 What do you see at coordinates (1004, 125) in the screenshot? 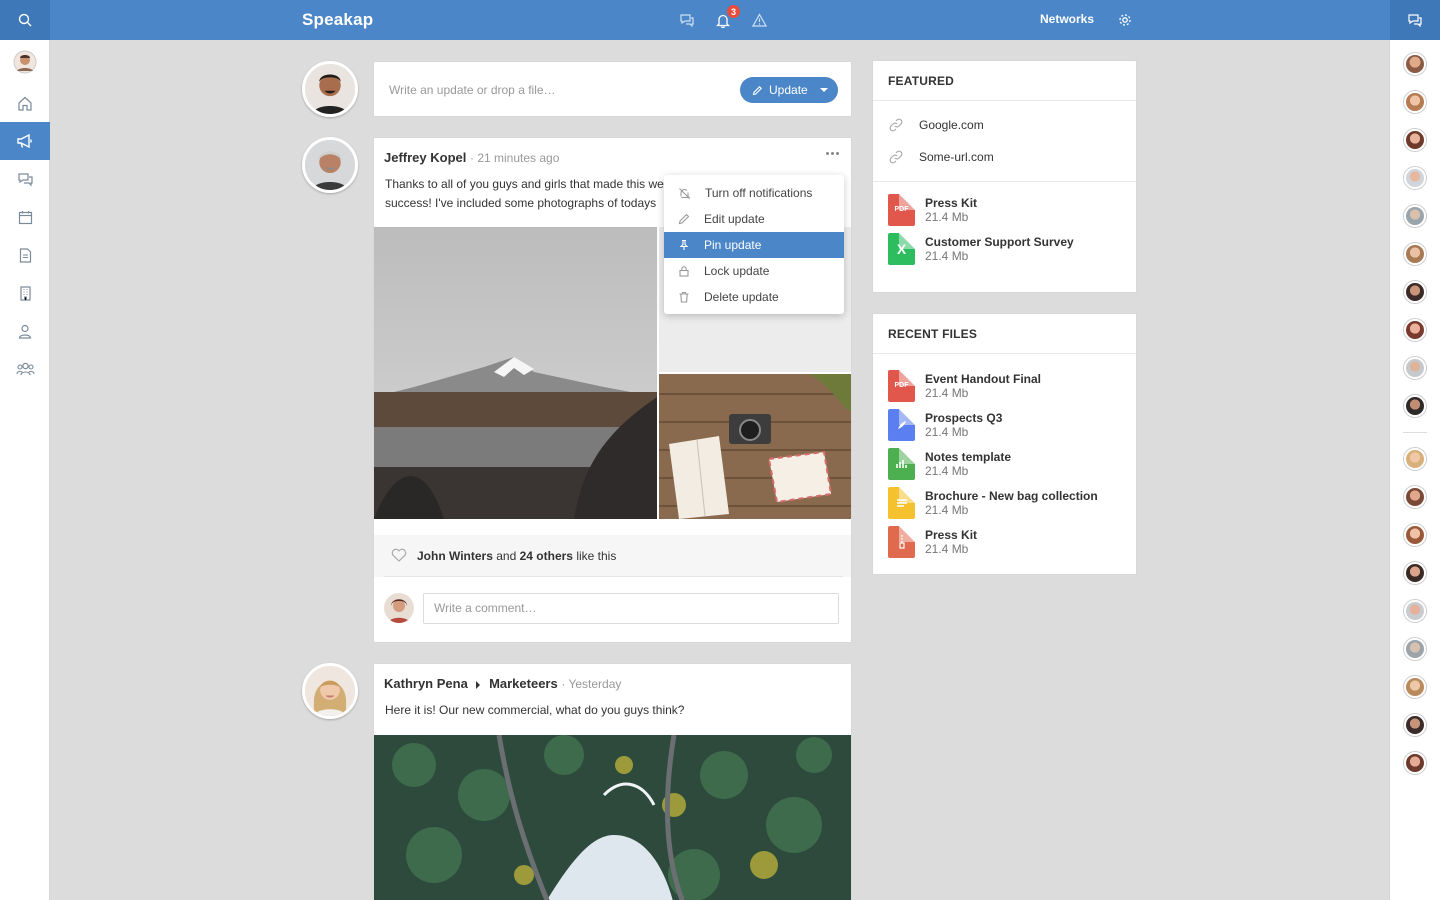
I see `featured-link: Google.com` at bounding box center [1004, 125].